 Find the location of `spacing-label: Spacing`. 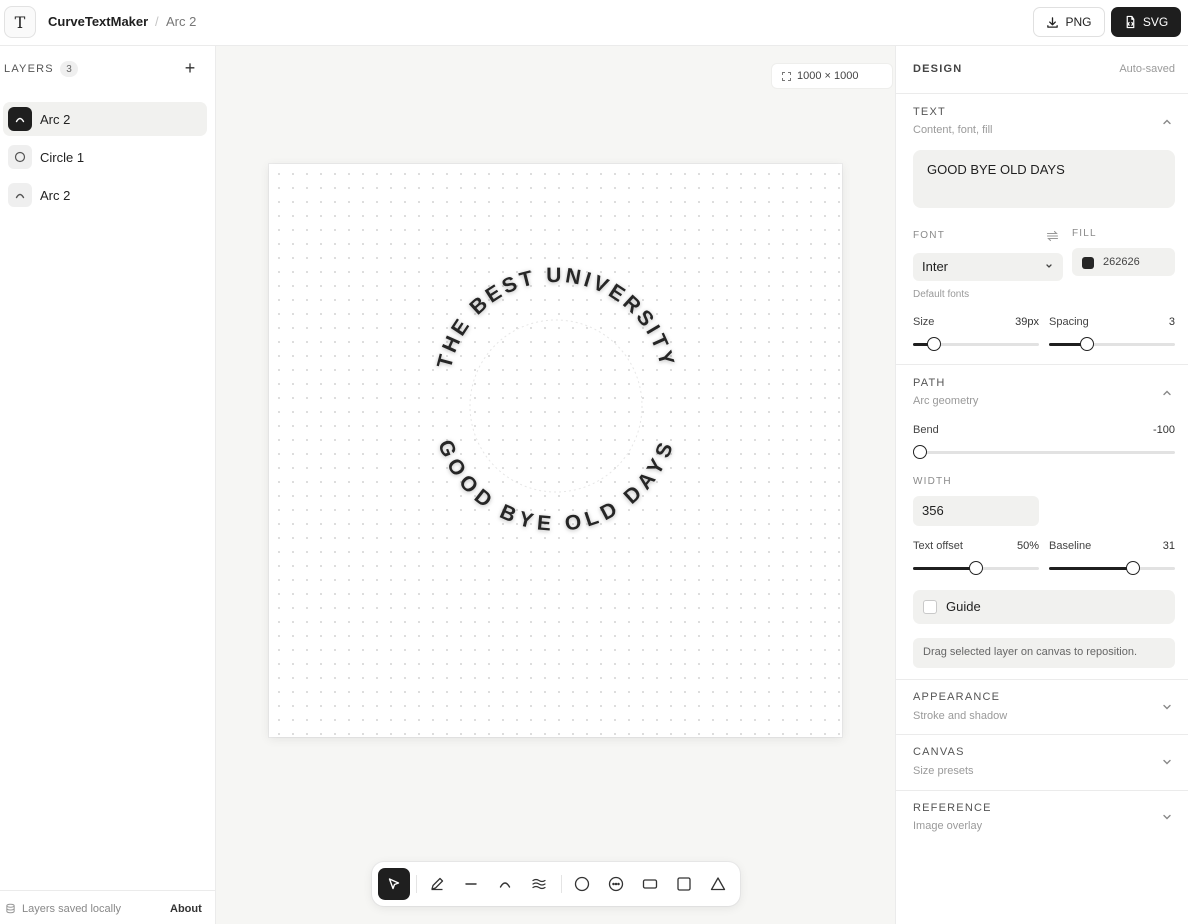

spacing-label: Spacing is located at coordinates (1069, 322).